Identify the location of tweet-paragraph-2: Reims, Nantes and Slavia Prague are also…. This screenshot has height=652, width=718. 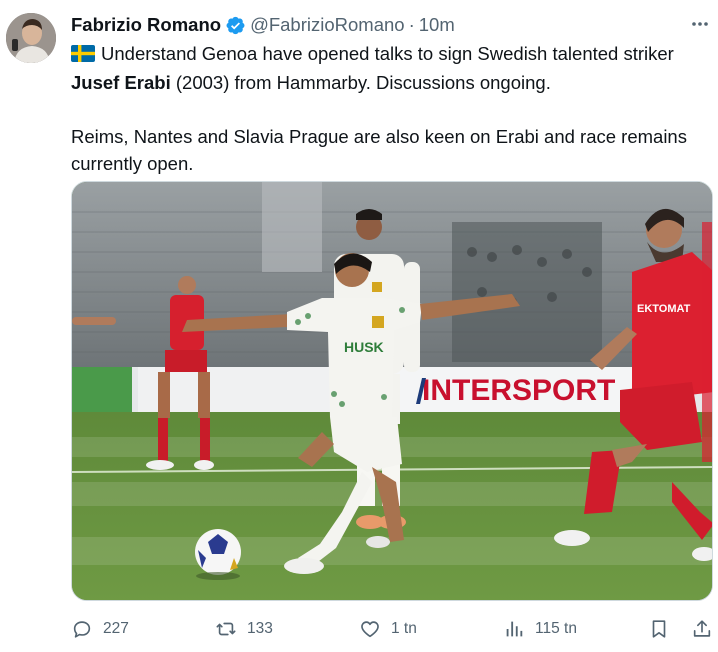
(379, 150).